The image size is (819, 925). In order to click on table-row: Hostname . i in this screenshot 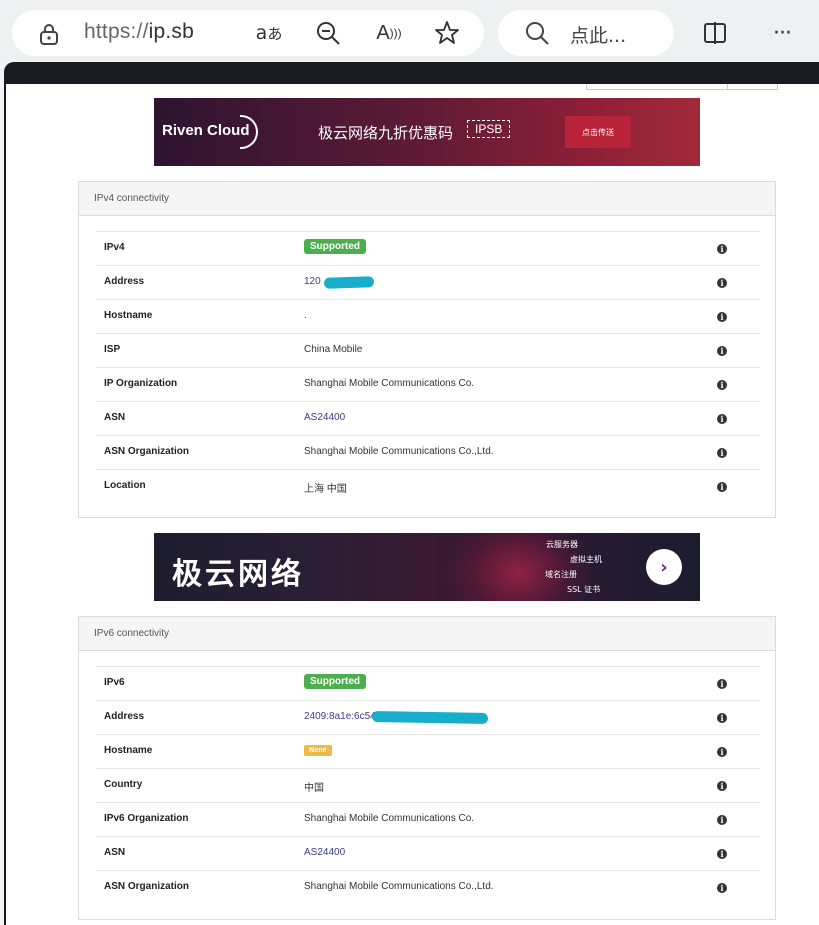, I will do `click(428, 317)`.